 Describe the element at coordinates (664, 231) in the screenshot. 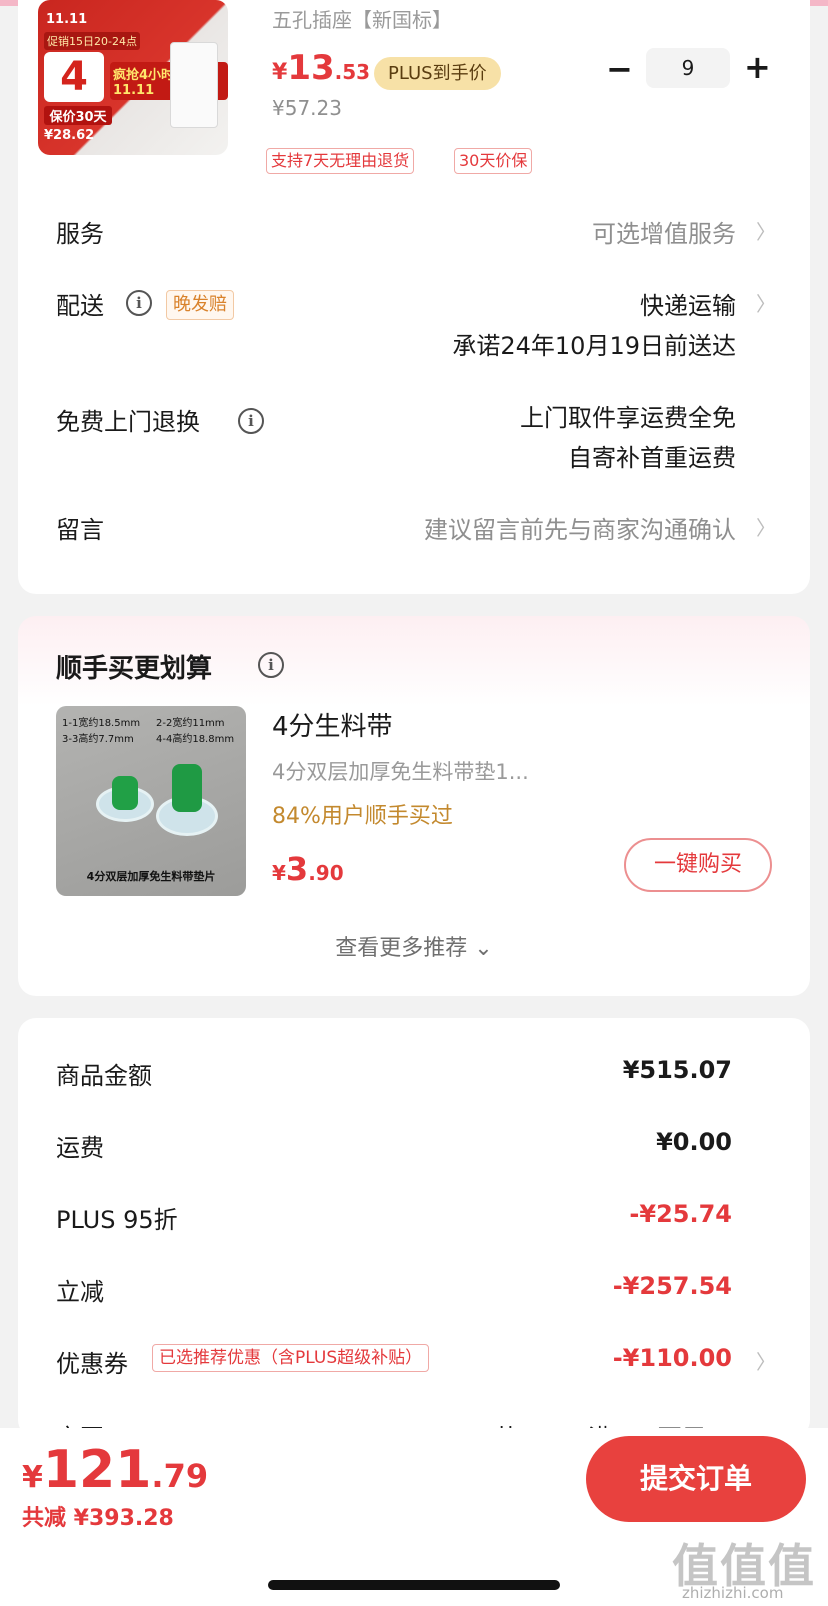

I see `service-value: 可选增值服务` at that location.